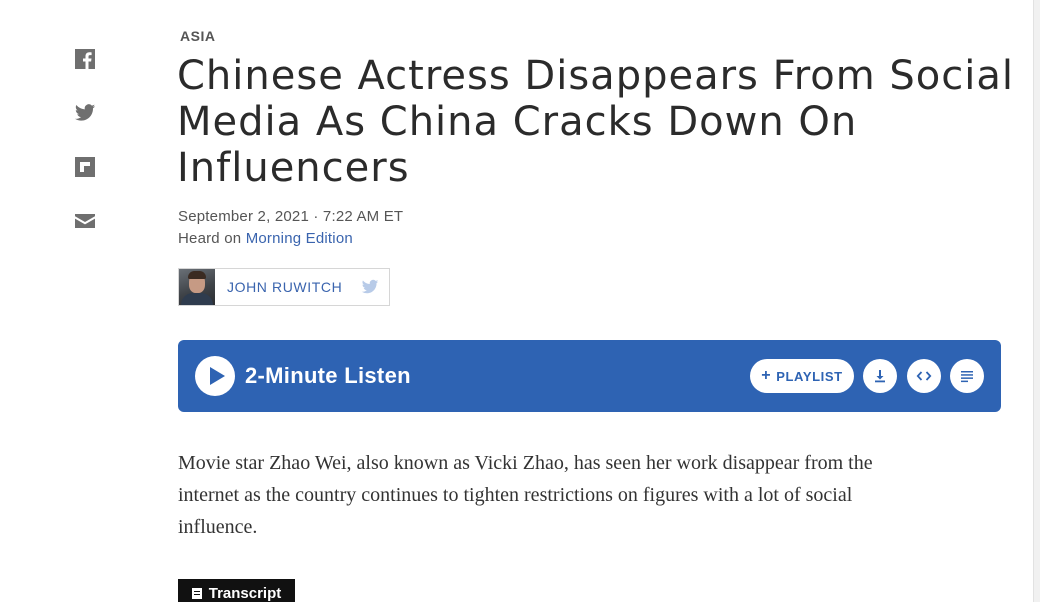 This screenshot has height=602, width=1040. I want to click on embed-button, so click(924, 376).